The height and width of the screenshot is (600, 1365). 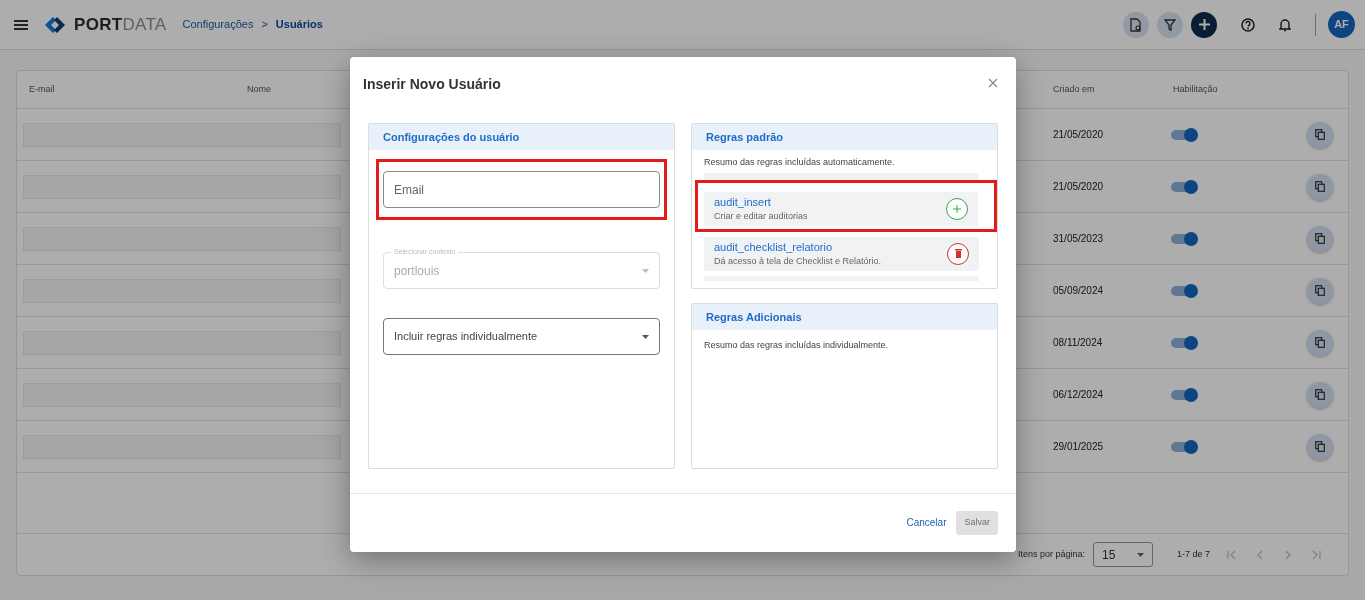 I want to click on column-header: Habilitação, so click(x=1195, y=88).